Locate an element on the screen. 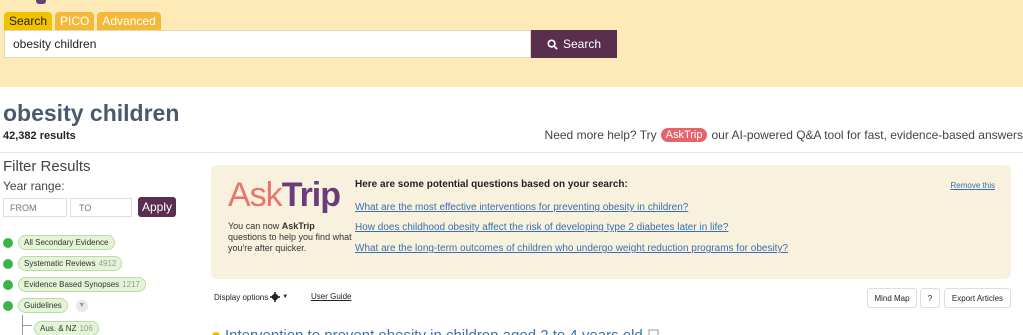 This screenshot has width=1023, height=335. tab-pico: PICO is located at coordinates (75, 21).